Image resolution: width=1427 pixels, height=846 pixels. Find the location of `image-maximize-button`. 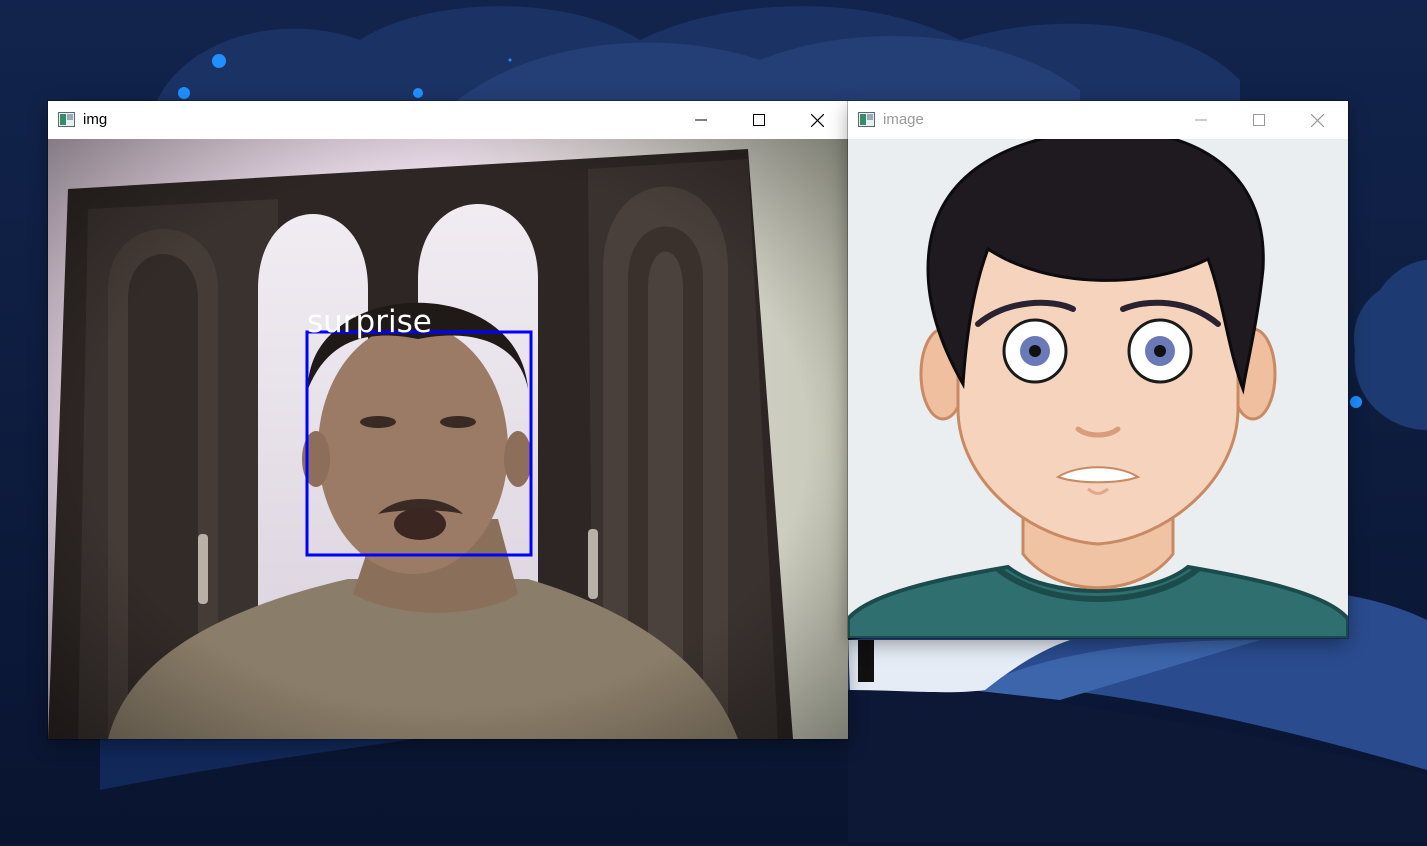

image-maximize-button is located at coordinates (1259, 120).